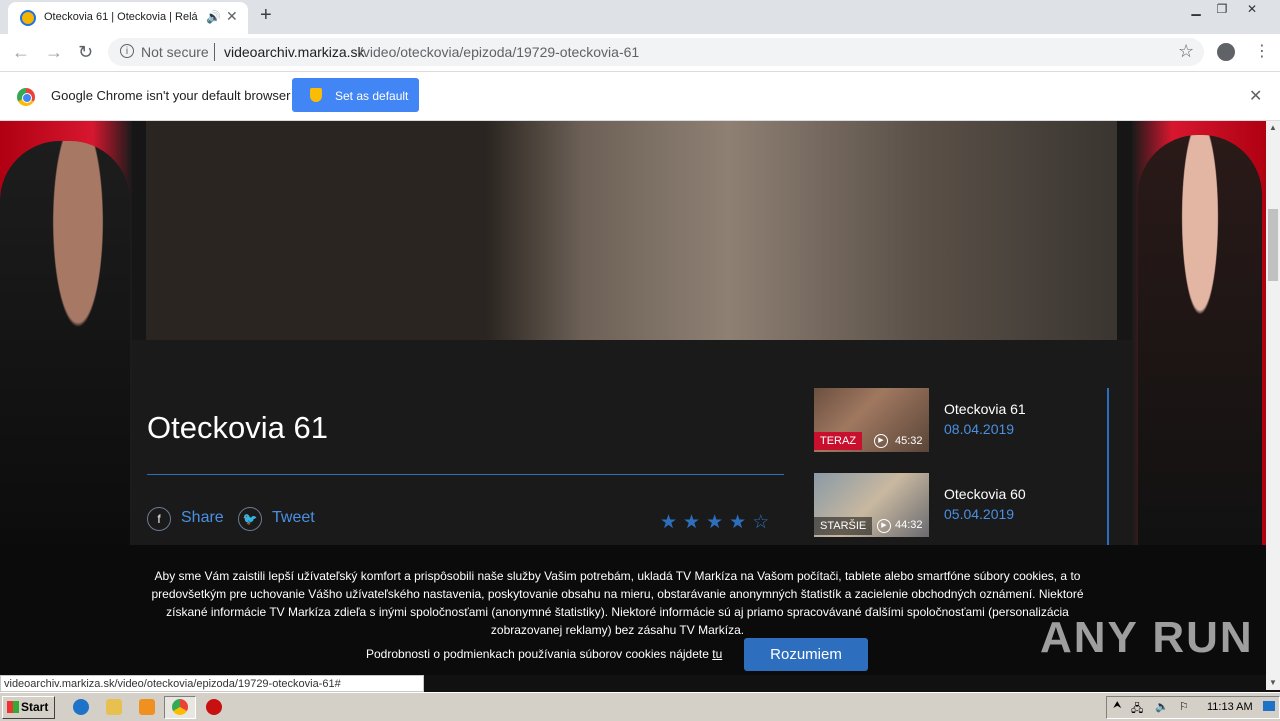  I want to click on duration: 45:32, so click(909, 441).